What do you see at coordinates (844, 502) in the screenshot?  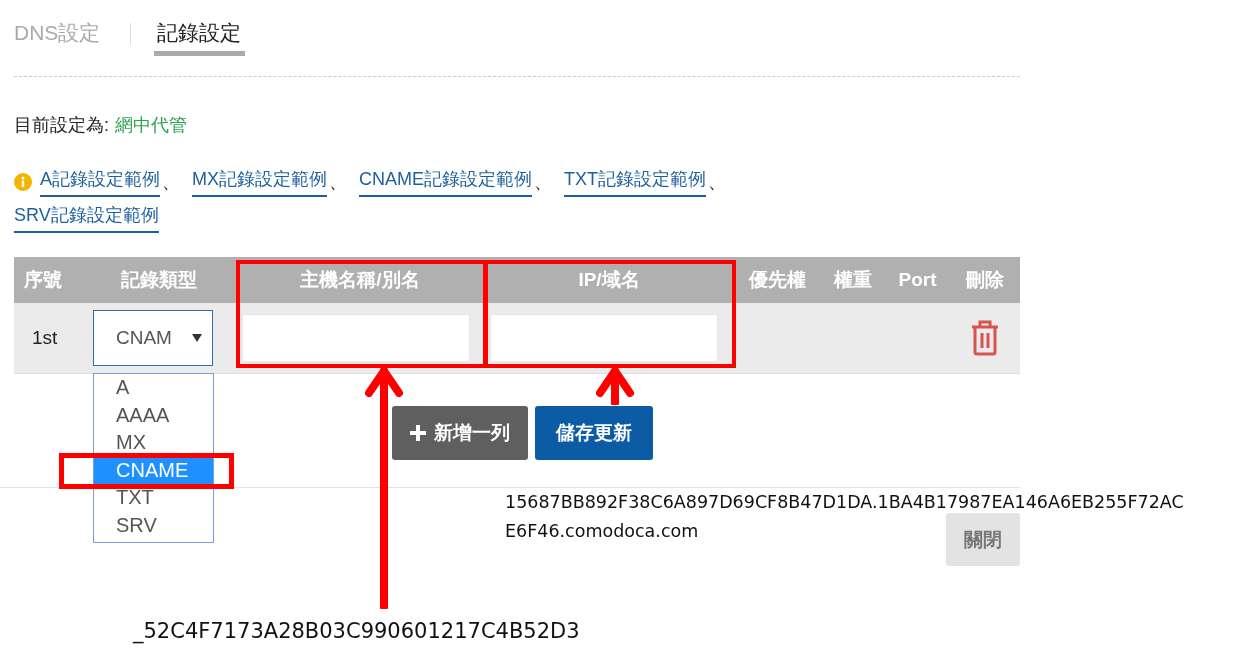 I see `annotation-text: 15687BB892F38C6A897D69CF8B47D1DA.1BA4B17987EA146A6EB255F72AC` at bounding box center [844, 502].